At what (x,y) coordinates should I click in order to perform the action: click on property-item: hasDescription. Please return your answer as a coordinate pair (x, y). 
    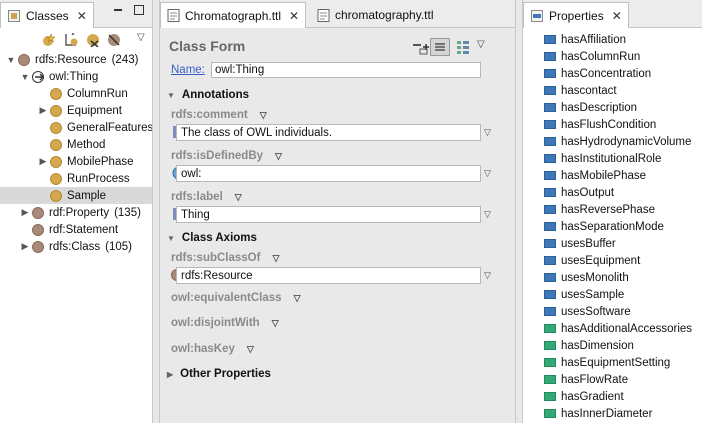
    Looking at the image, I should click on (590, 107).